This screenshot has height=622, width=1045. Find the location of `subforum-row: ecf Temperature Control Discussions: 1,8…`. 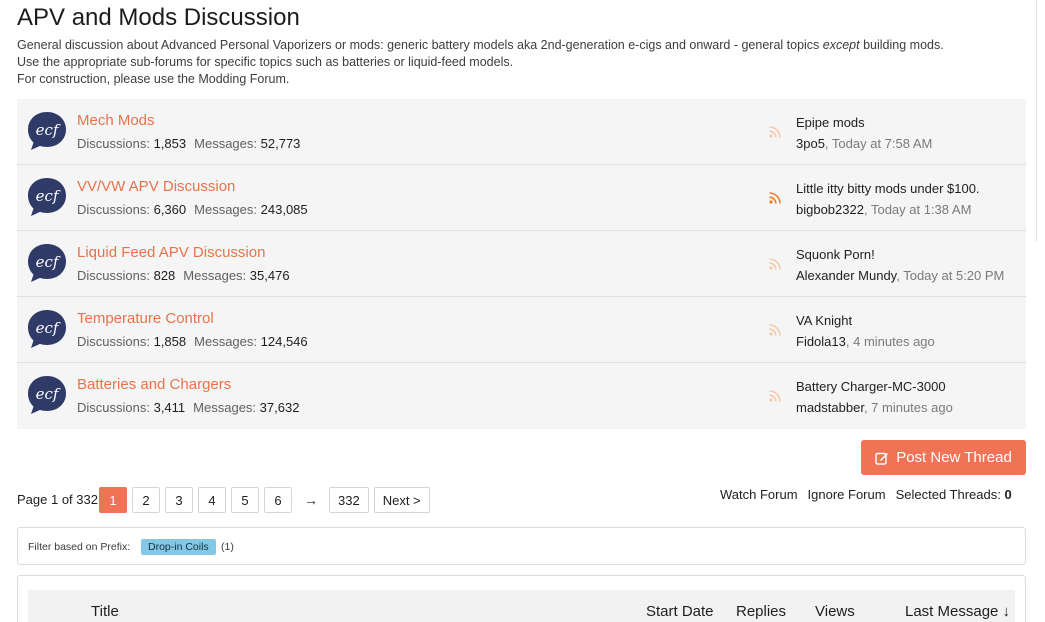

subforum-row: ecf Temperature Control Discussions: 1,8… is located at coordinates (521, 330).